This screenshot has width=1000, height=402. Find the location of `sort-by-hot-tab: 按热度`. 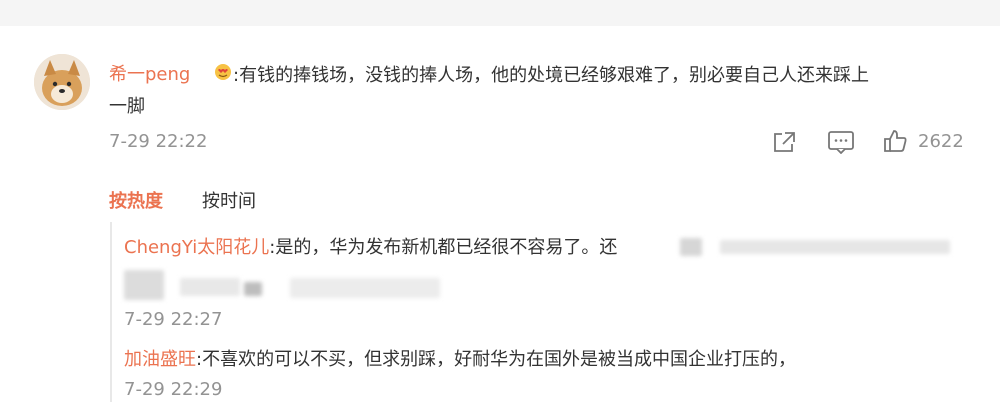

sort-by-hot-tab: 按热度 is located at coordinates (136, 200).